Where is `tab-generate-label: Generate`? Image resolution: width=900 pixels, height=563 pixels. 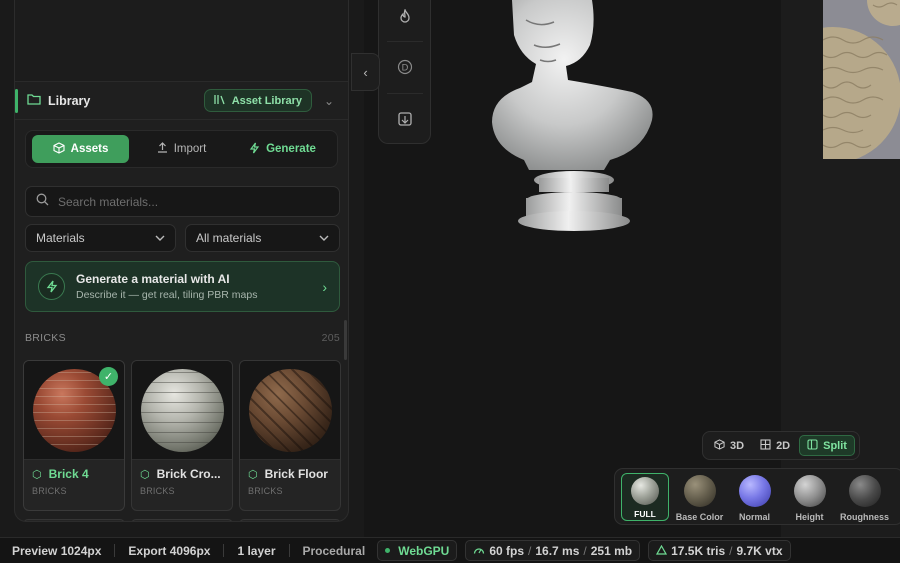 tab-generate-label: Generate is located at coordinates (291, 149).